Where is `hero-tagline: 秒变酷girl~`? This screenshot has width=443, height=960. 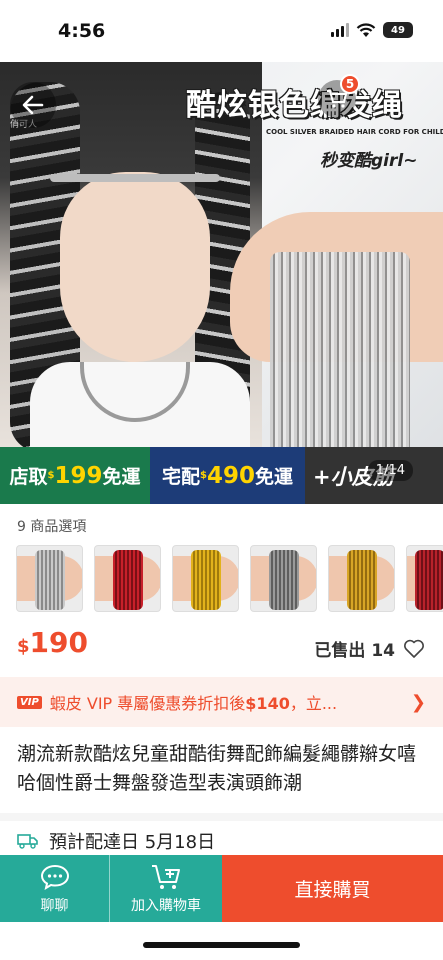
hero-tagline: 秒变酷girl~ is located at coordinates (369, 161).